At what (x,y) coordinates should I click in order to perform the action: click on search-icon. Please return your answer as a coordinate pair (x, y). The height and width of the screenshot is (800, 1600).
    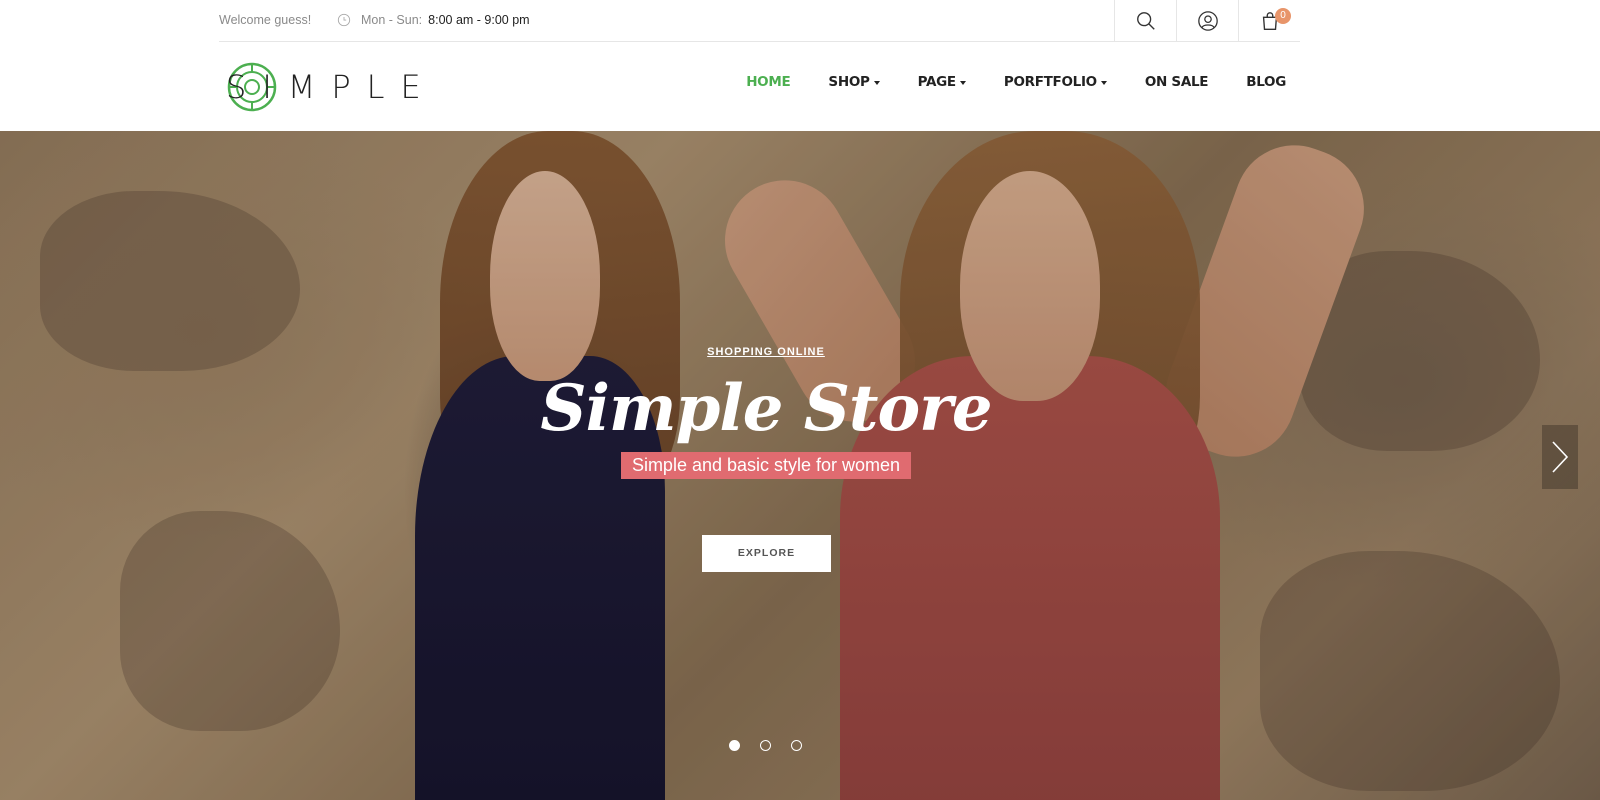
    Looking at the image, I should click on (1145, 21).